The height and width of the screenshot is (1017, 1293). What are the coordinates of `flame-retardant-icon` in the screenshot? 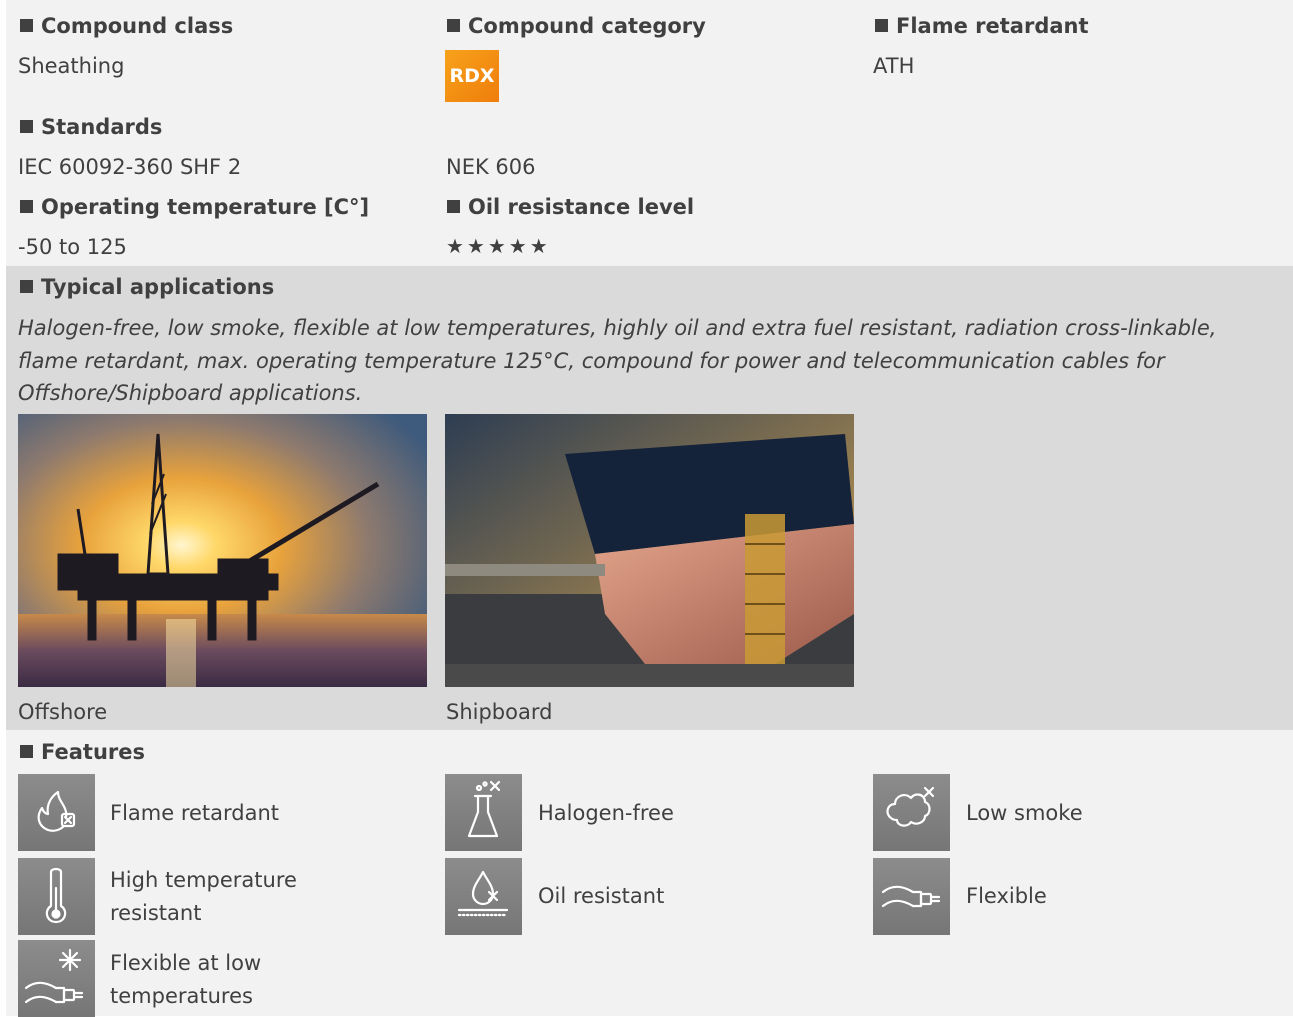 It's located at (56, 812).